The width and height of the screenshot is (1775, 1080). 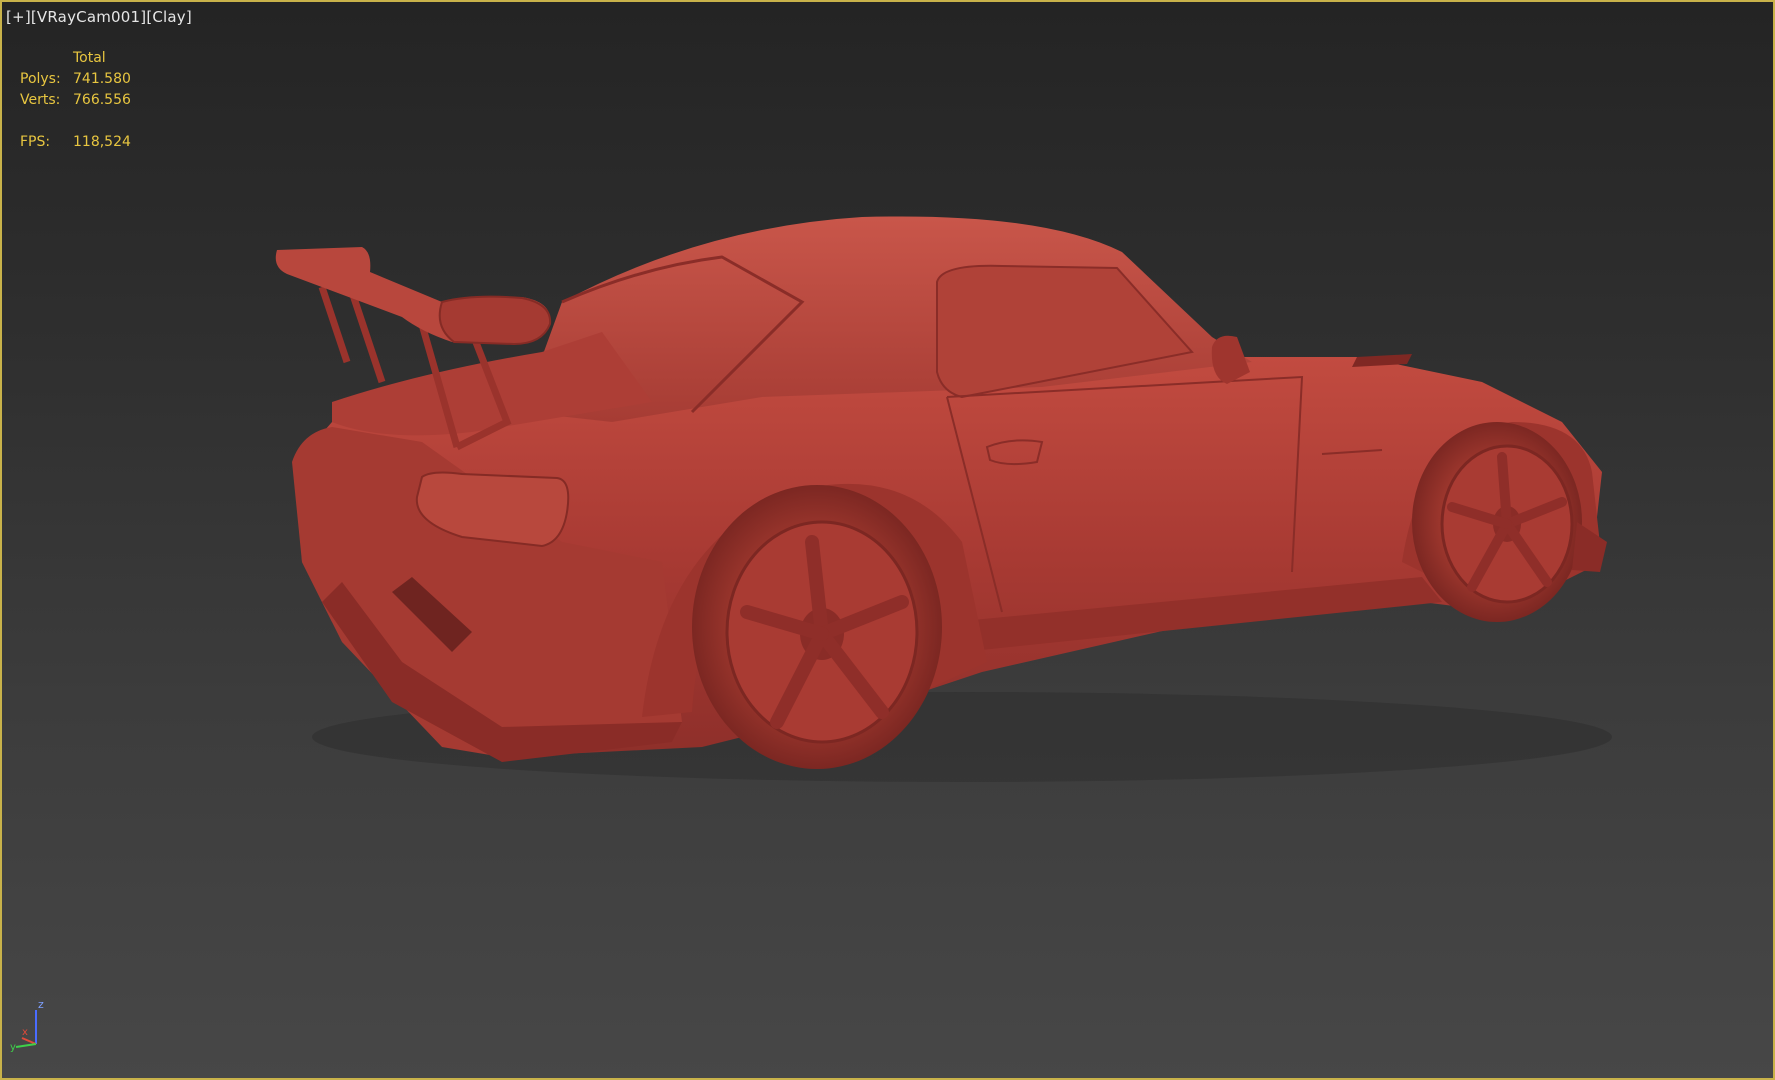 I want to click on axis-gizmo: z x y, so click(x=27, y=1025).